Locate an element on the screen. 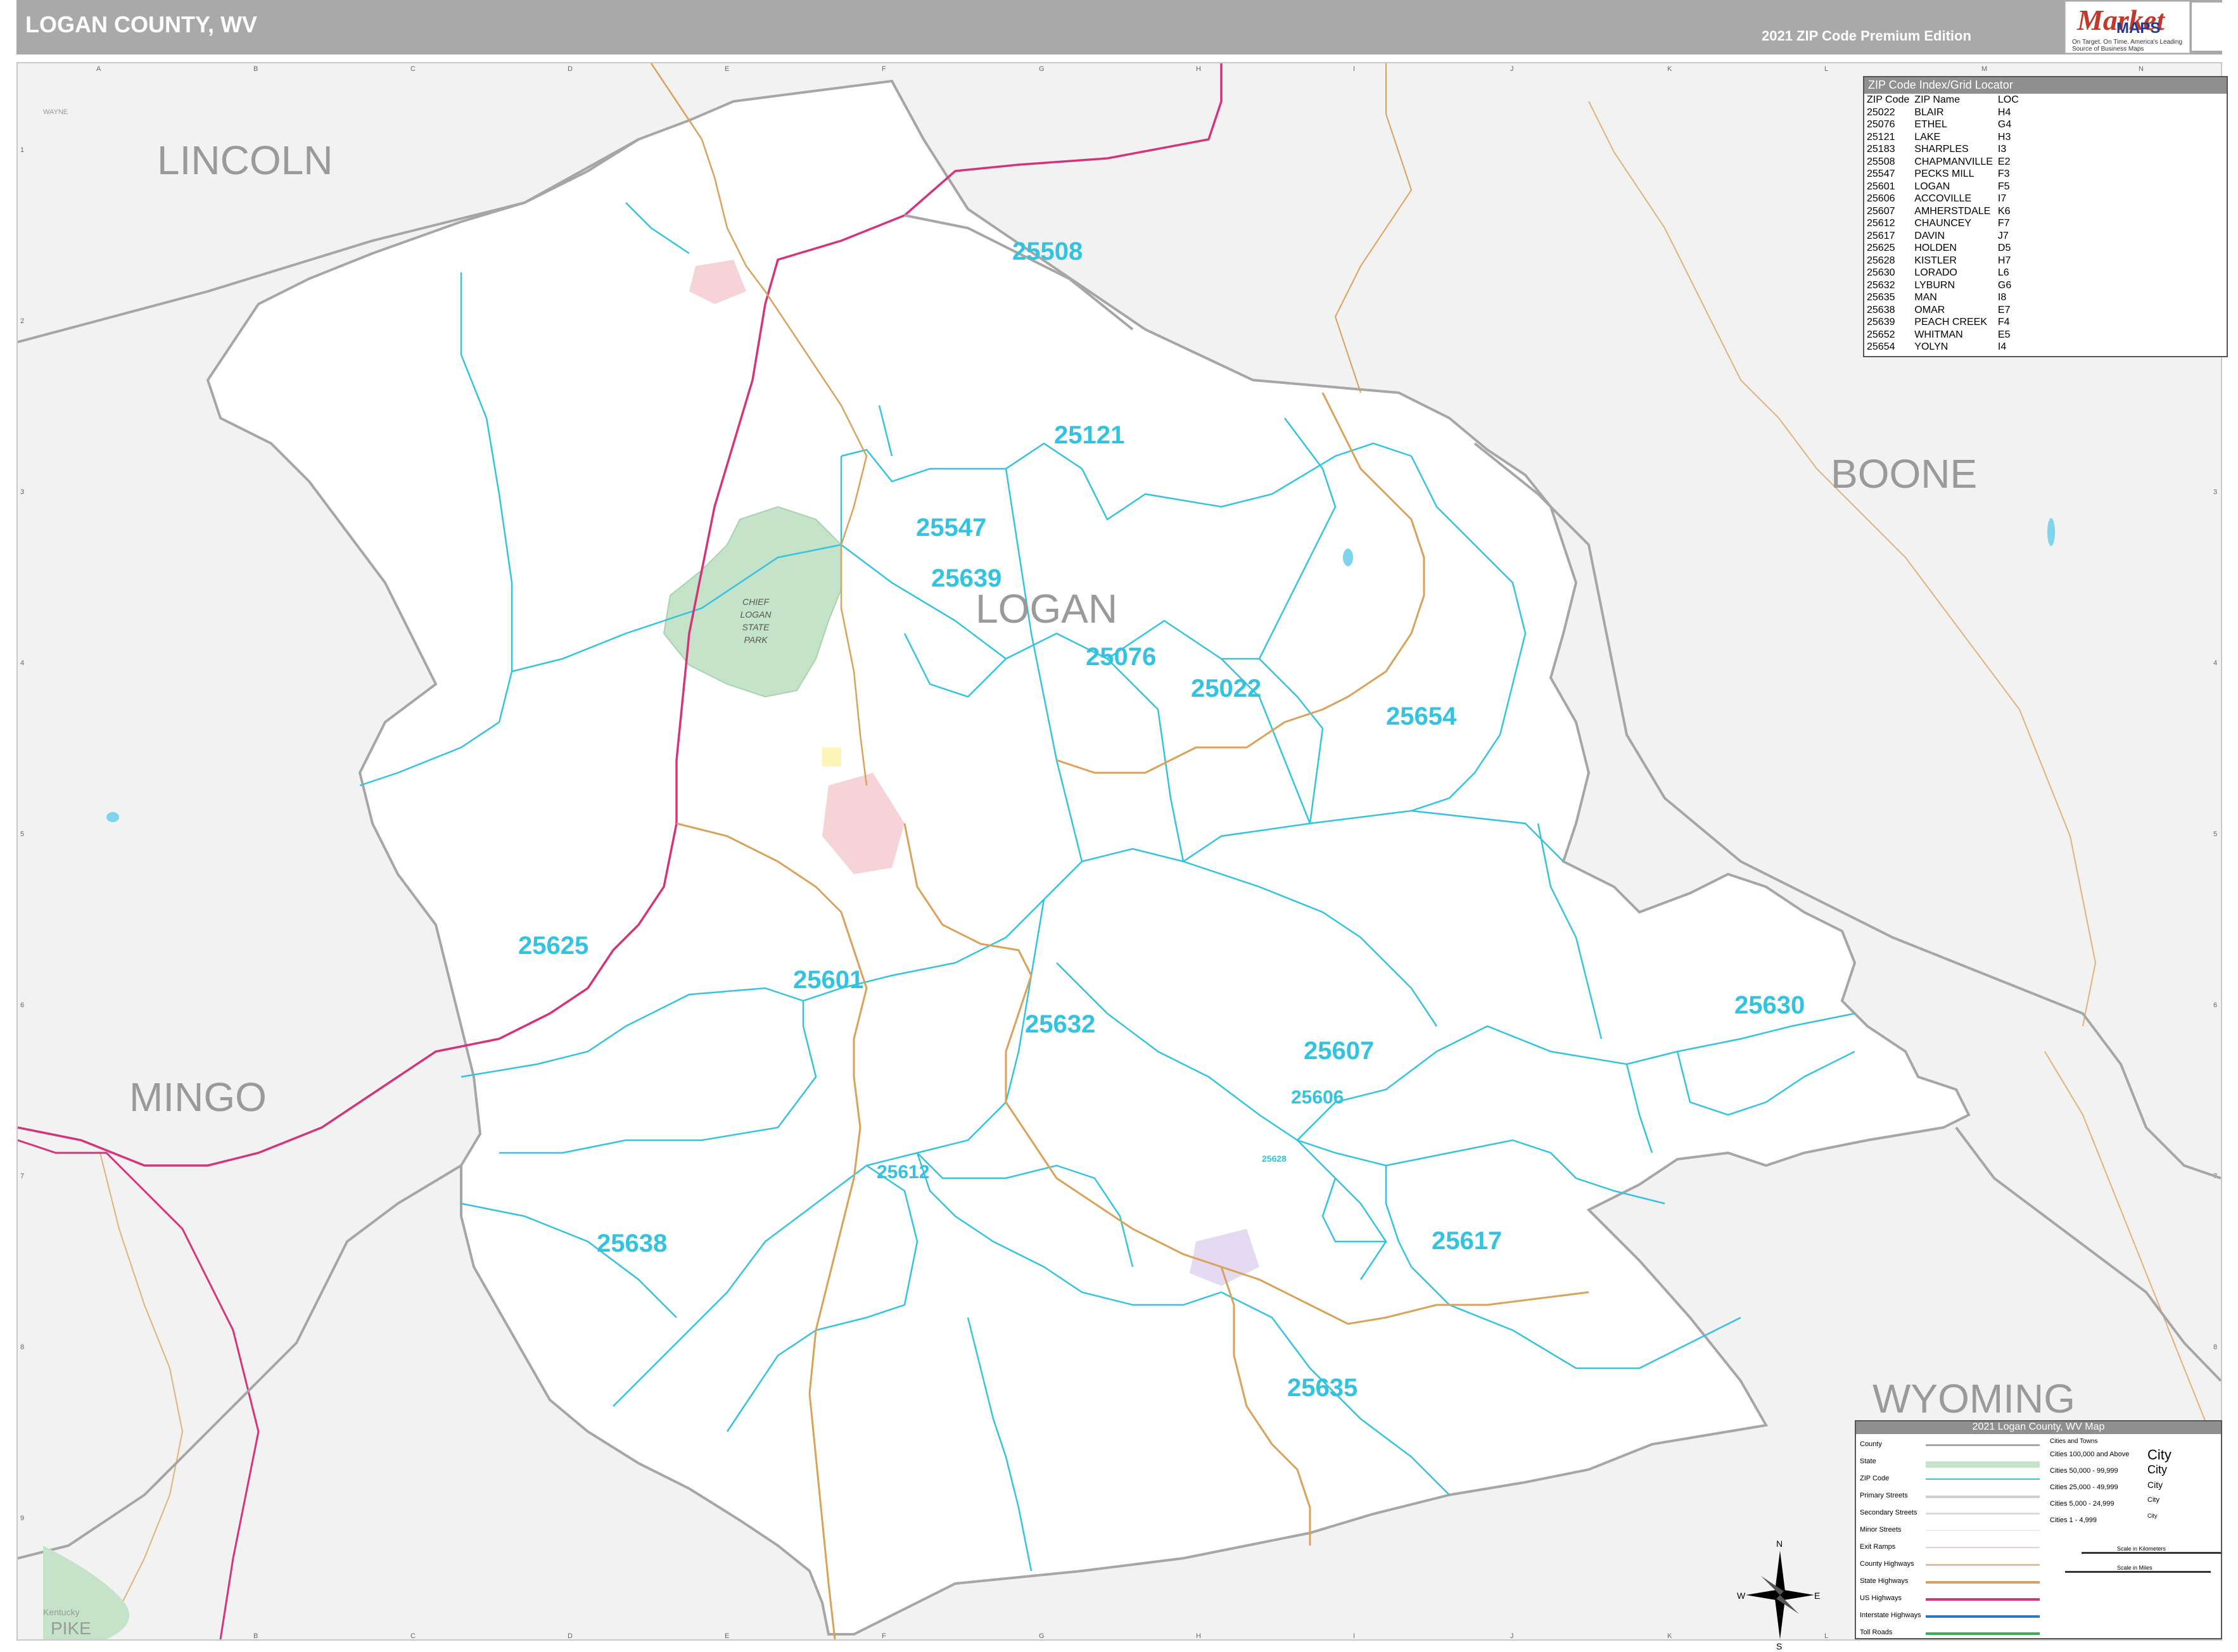 This screenshot has height=1652, width=2238. zip-index-row: 25183 SHARPLES I3 is located at coordinates (1945, 149).